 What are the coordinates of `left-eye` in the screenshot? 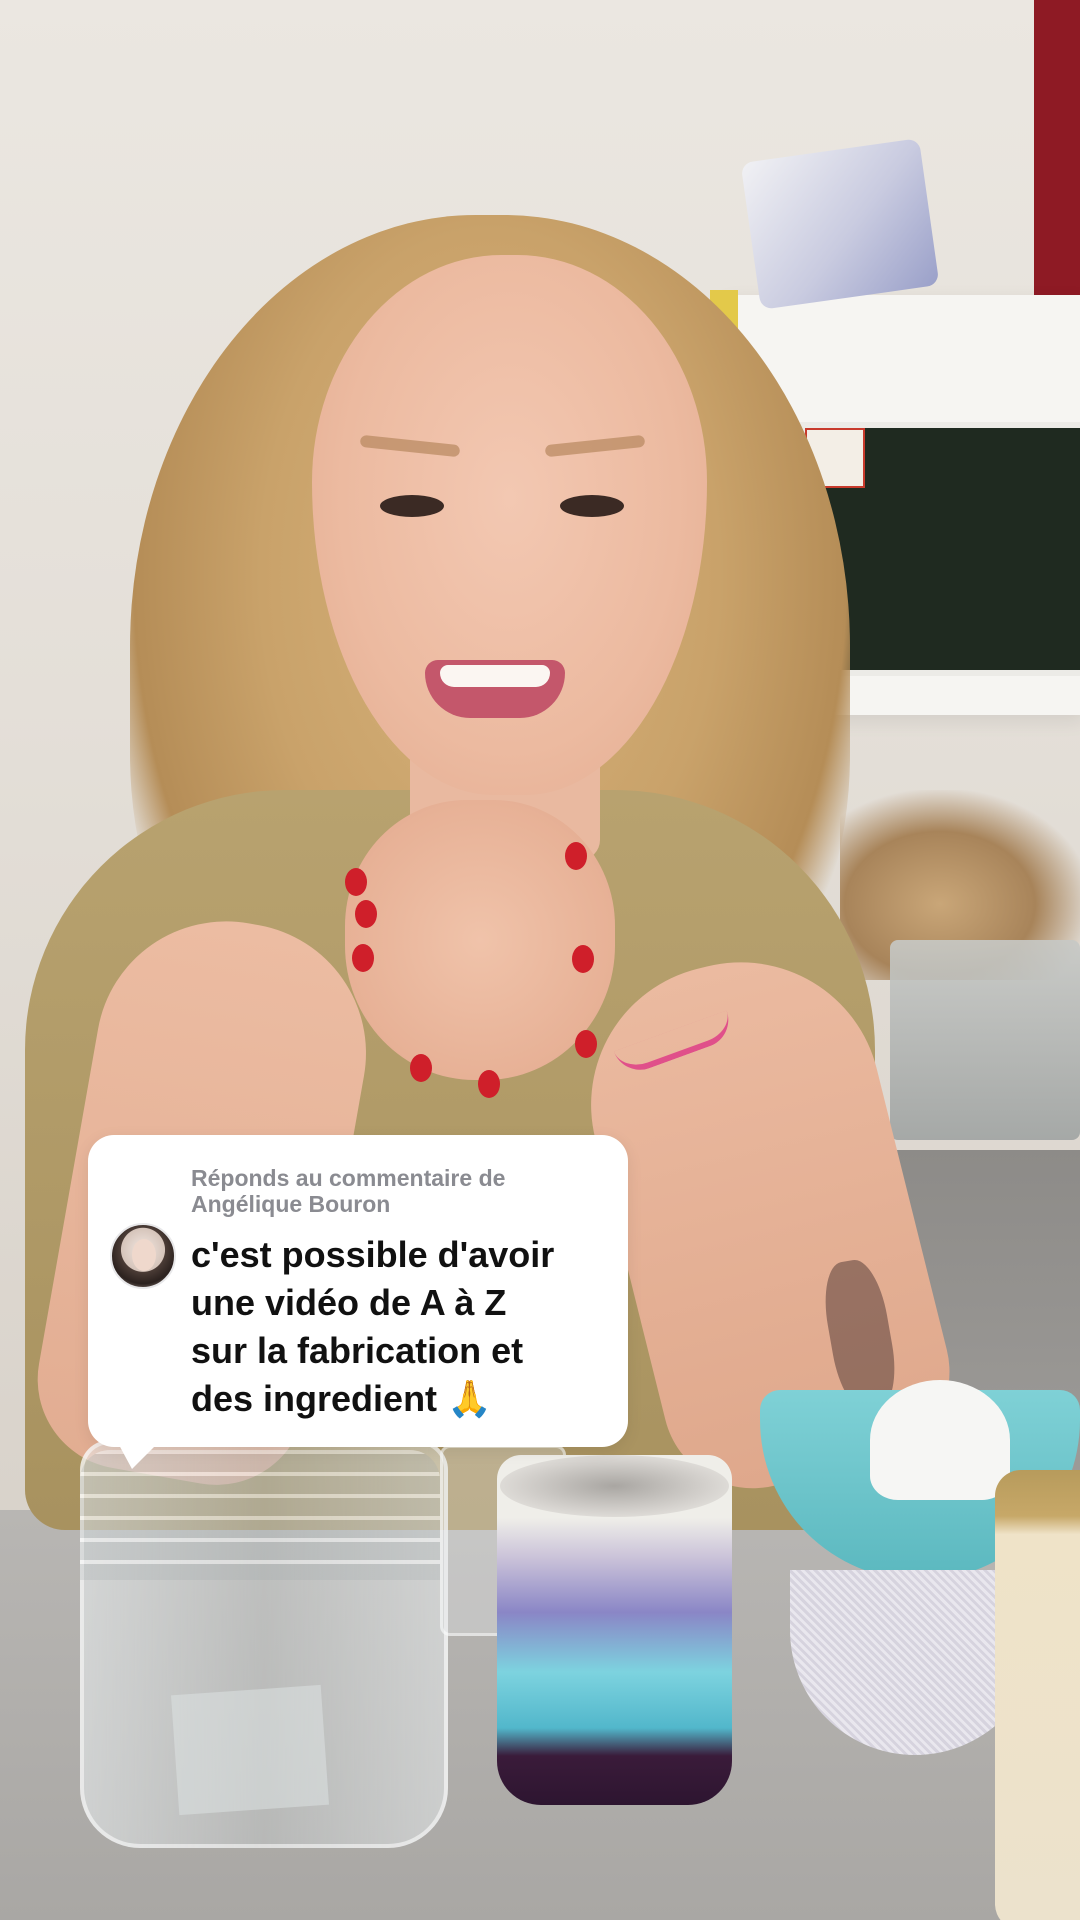 It's located at (412, 506).